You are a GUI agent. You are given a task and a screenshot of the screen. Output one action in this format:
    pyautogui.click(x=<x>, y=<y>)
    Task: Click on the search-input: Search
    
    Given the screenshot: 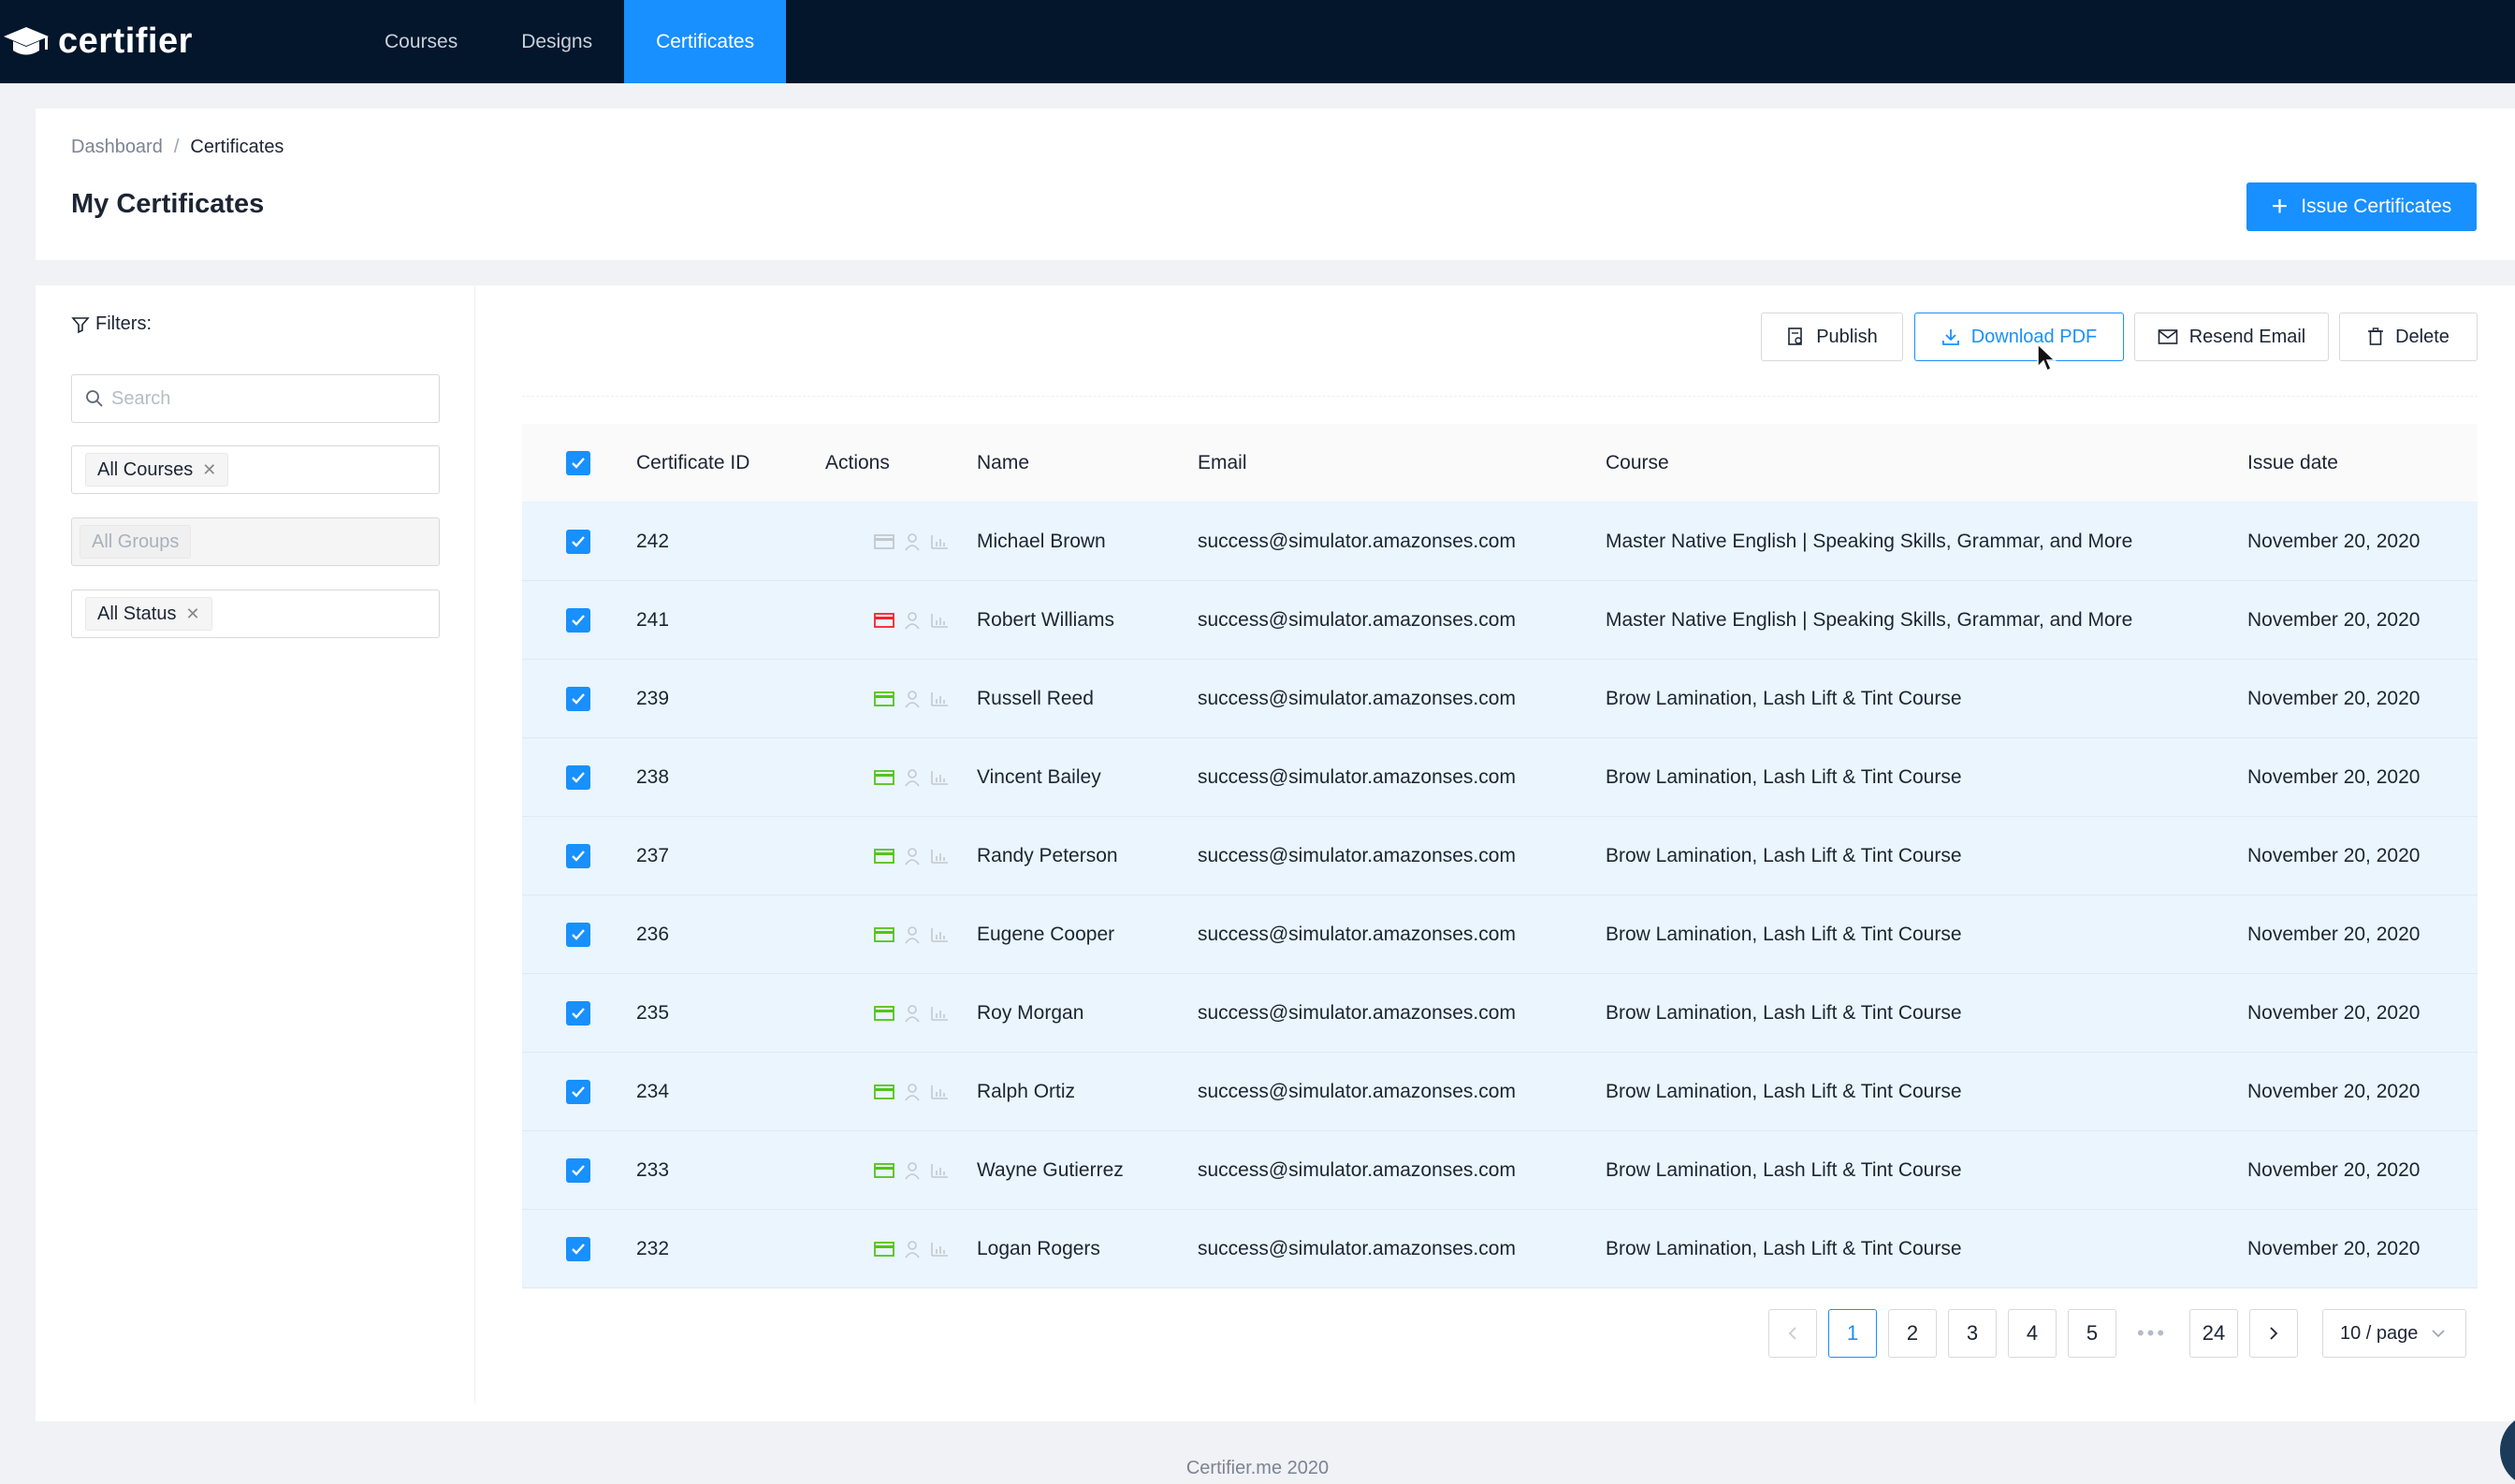 What is the action you would take?
    pyautogui.click(x=255, y=398)
    